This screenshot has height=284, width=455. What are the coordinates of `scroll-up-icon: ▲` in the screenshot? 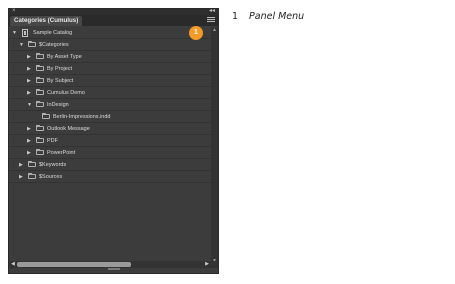 It's located at (214, 30).